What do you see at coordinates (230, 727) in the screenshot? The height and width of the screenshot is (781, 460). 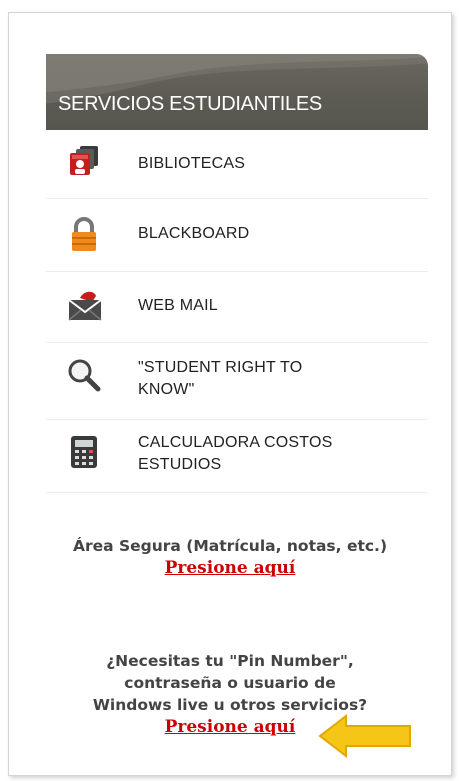 I see `pin-help-link: Presione aquí` at bounding box center [230, 727].